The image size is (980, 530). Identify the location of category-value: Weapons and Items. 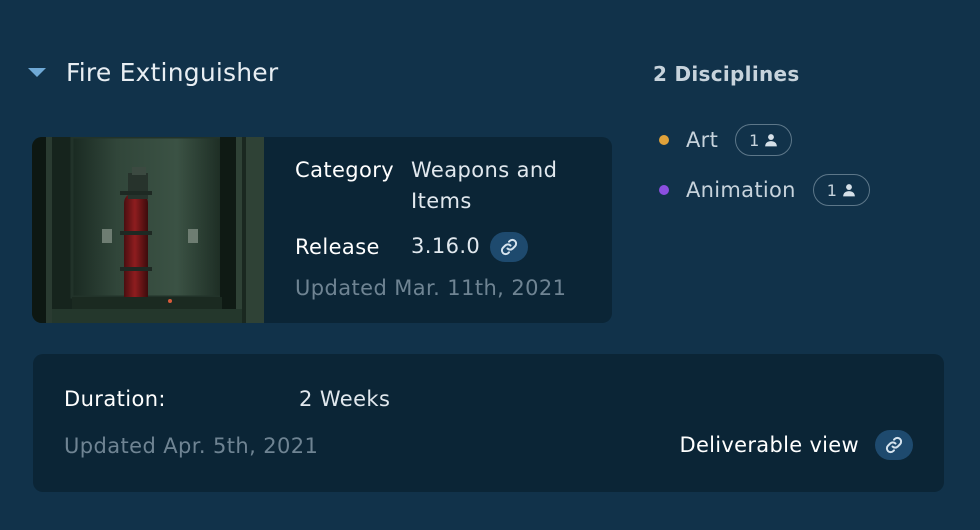
(484, 185).